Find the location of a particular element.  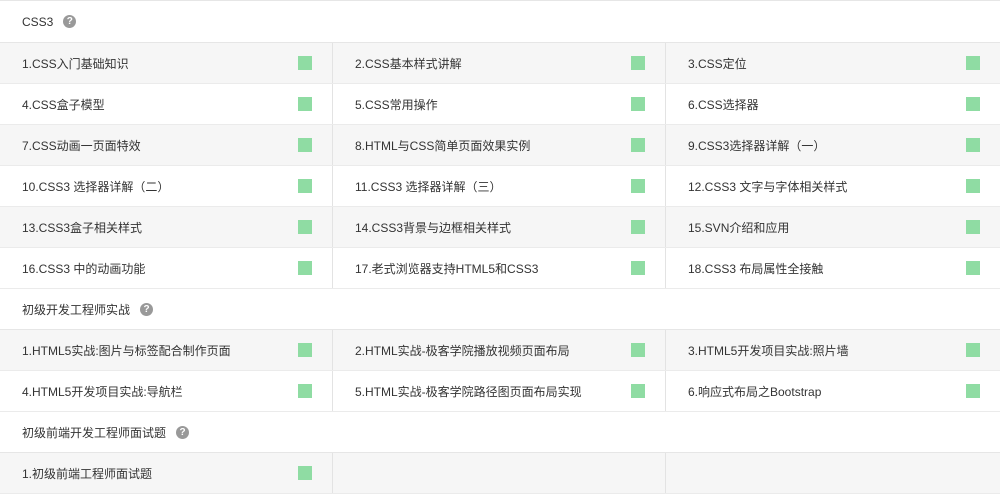

course-item: 14.CSS3背景与边框相关样式 is located at coordinates (499, 227).